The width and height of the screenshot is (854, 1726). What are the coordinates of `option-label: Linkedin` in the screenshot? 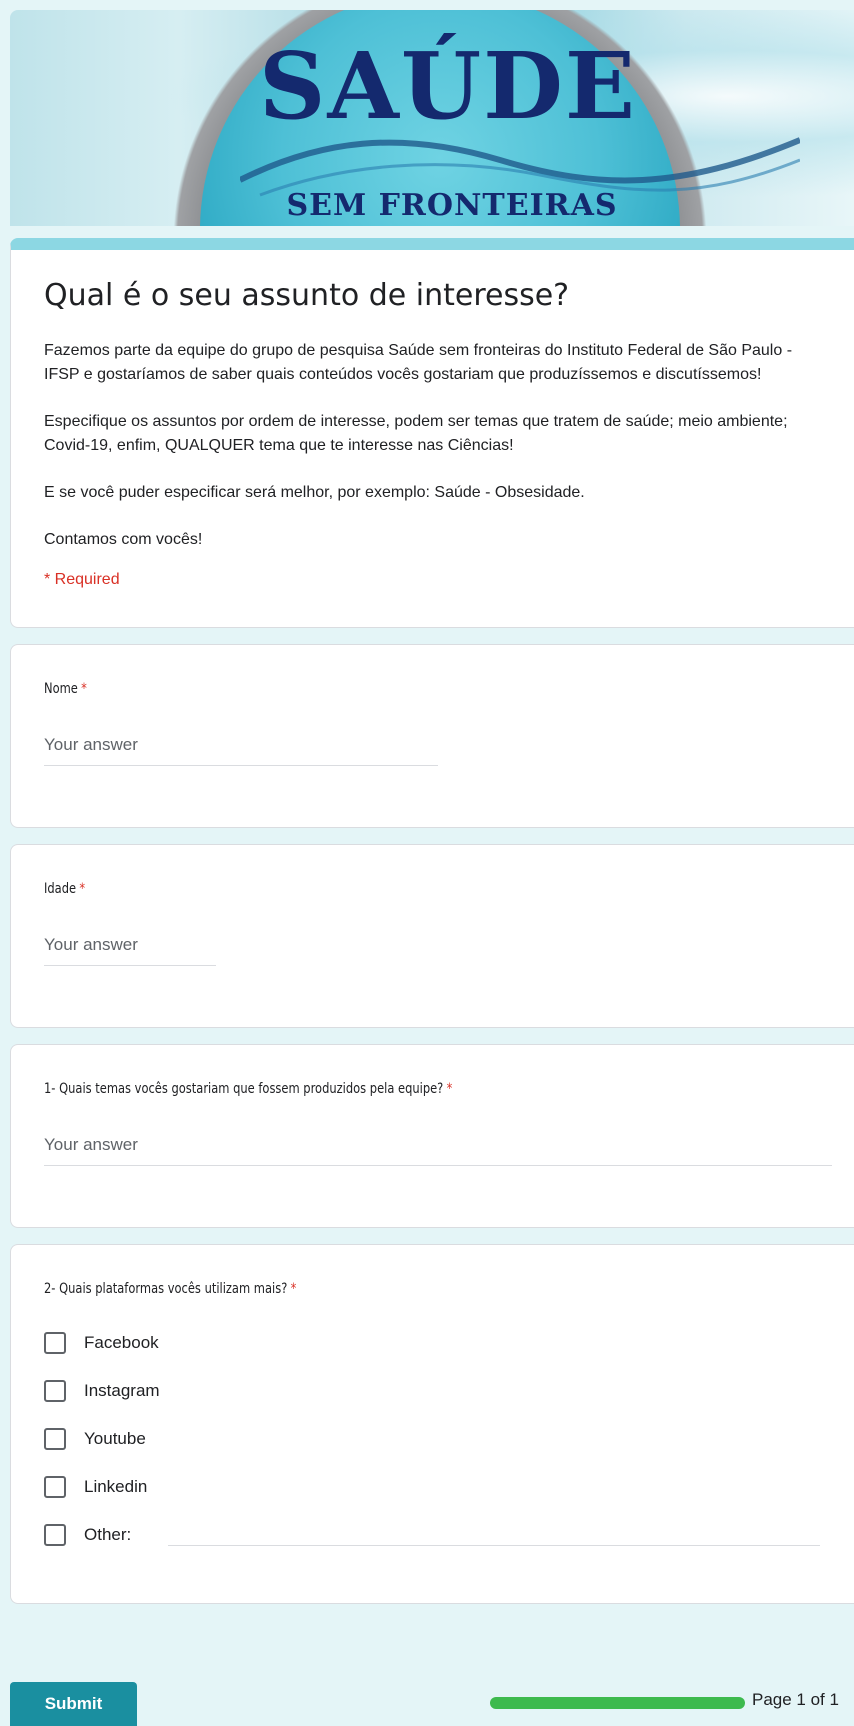 It's located at (116, 1486).